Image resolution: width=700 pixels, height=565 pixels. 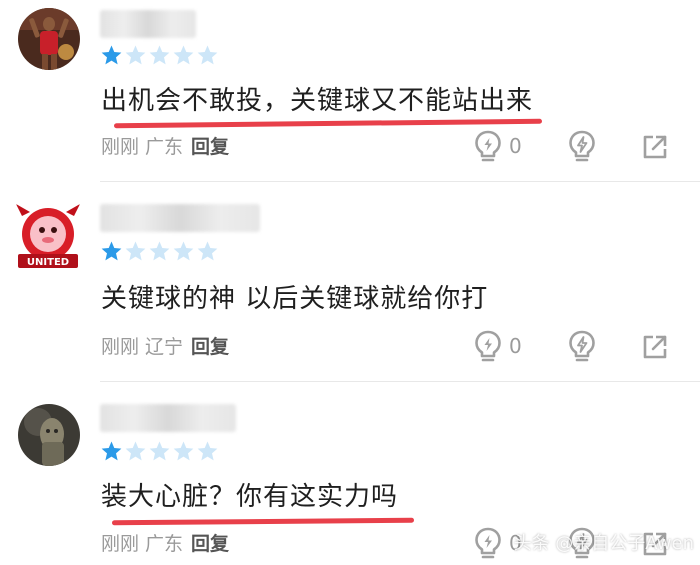 I want to click on comment-text: 出机会不敢投，关键球又不能站出来, so click(x=317, y=101).